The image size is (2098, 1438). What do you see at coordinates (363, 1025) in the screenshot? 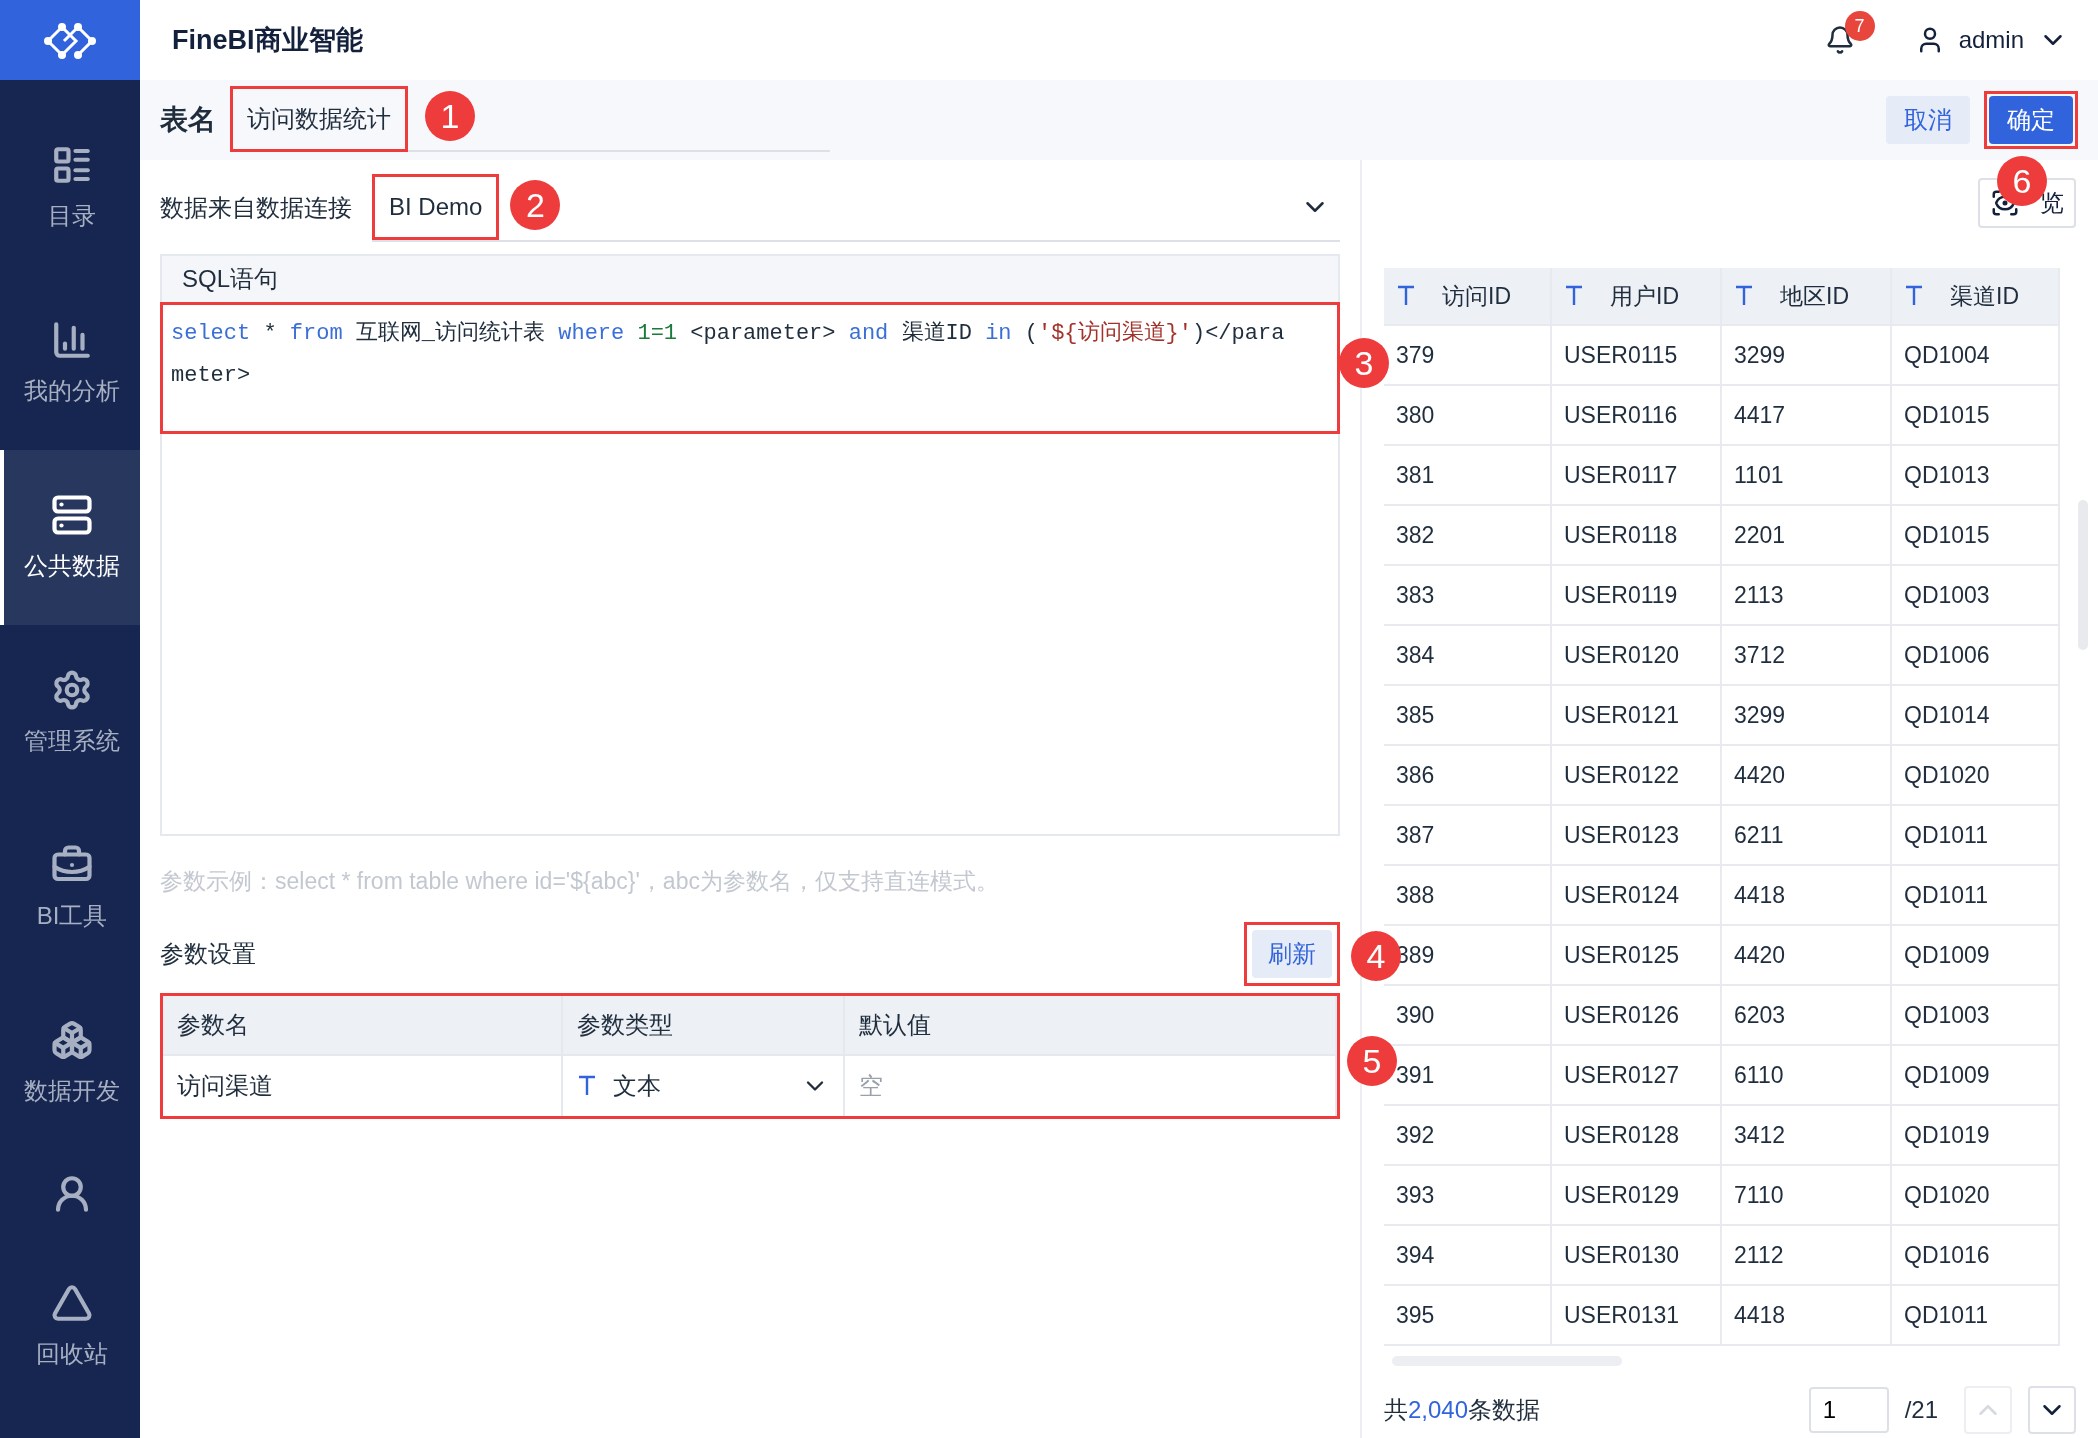
I see `column-header: 参数名` at bounding box center [363, 1025].